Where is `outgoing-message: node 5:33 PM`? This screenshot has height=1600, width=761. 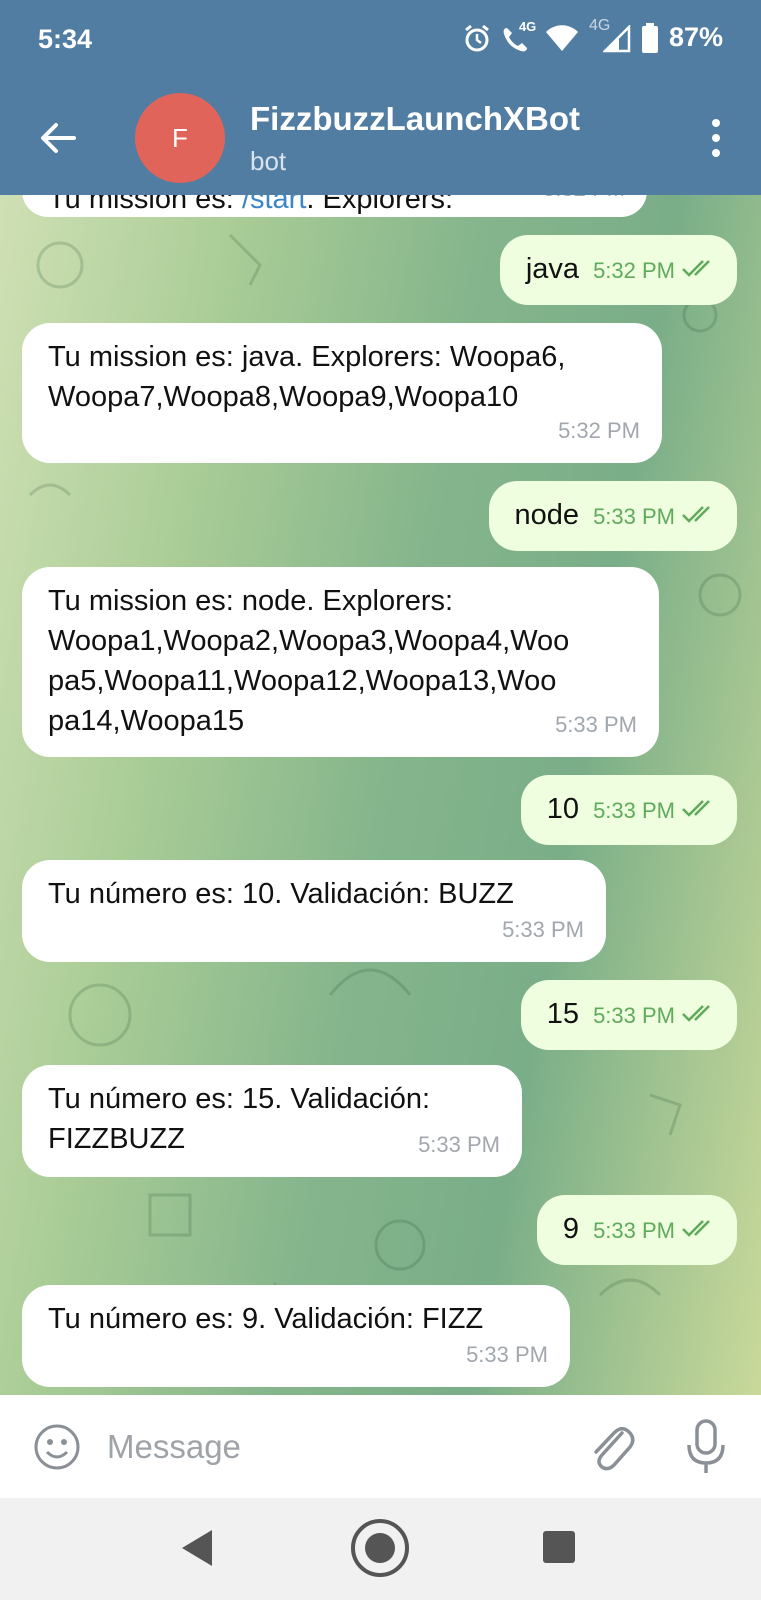
outgoing-message: node 5:33 PM is located at coordinates (612, 516).